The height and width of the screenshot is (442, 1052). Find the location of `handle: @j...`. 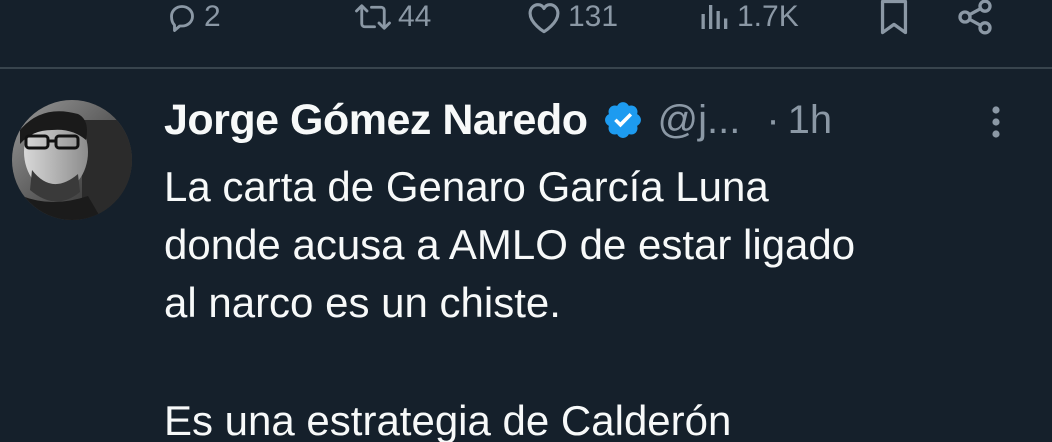

handle: @j... is located at coordinates (699, 120).